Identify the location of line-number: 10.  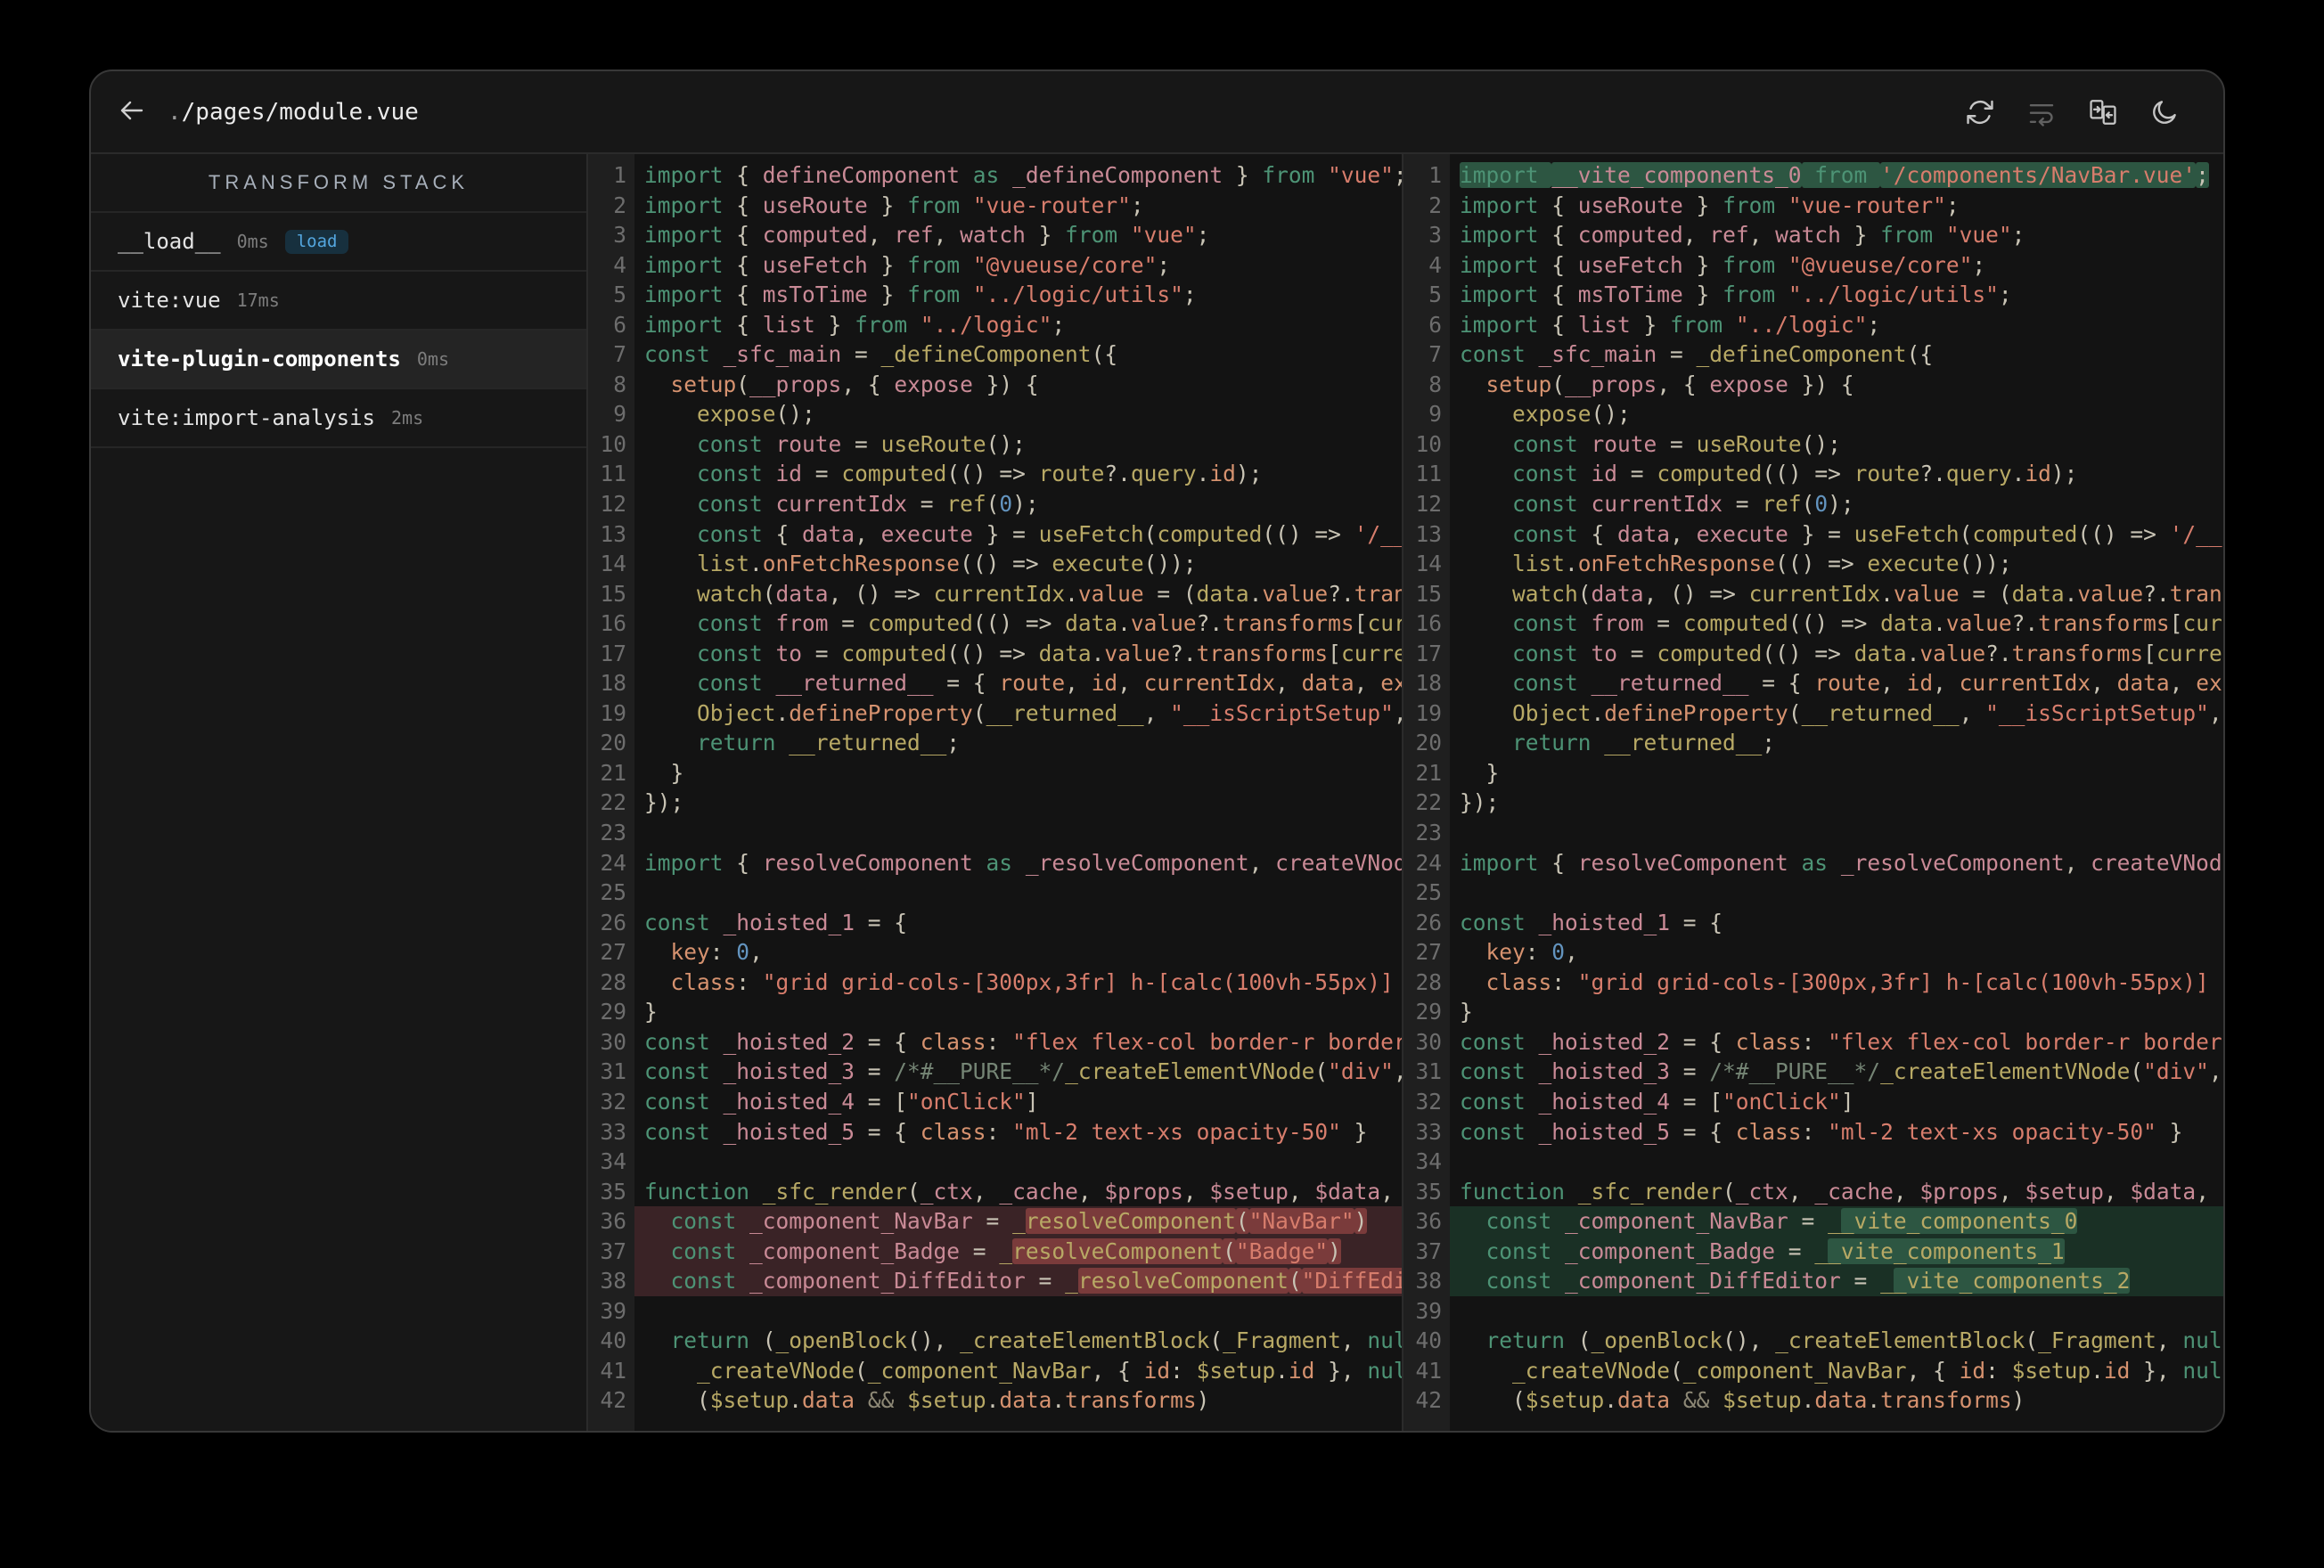
(613, 443).